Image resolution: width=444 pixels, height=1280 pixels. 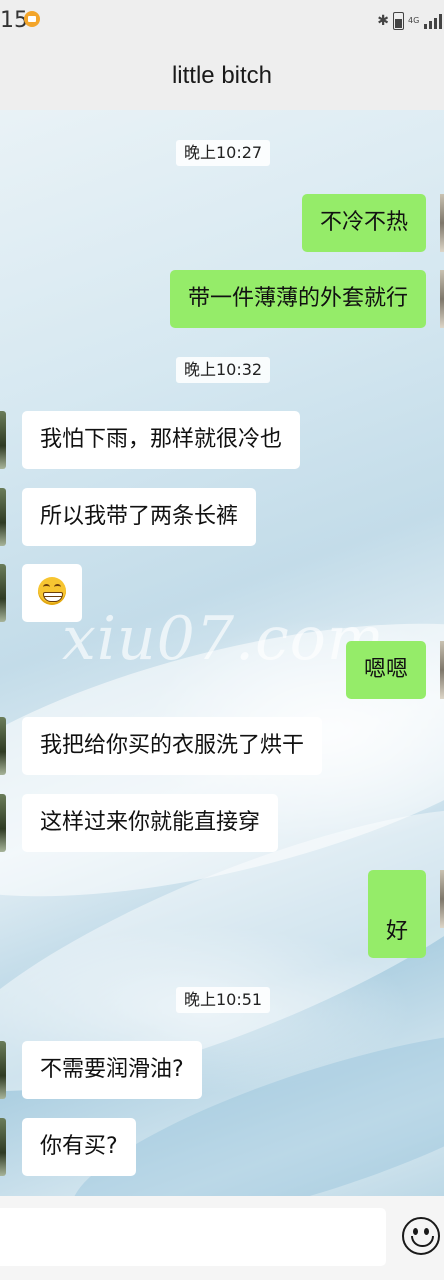 I want to click on chat-title: little bitch, so click(x=222, y=76).